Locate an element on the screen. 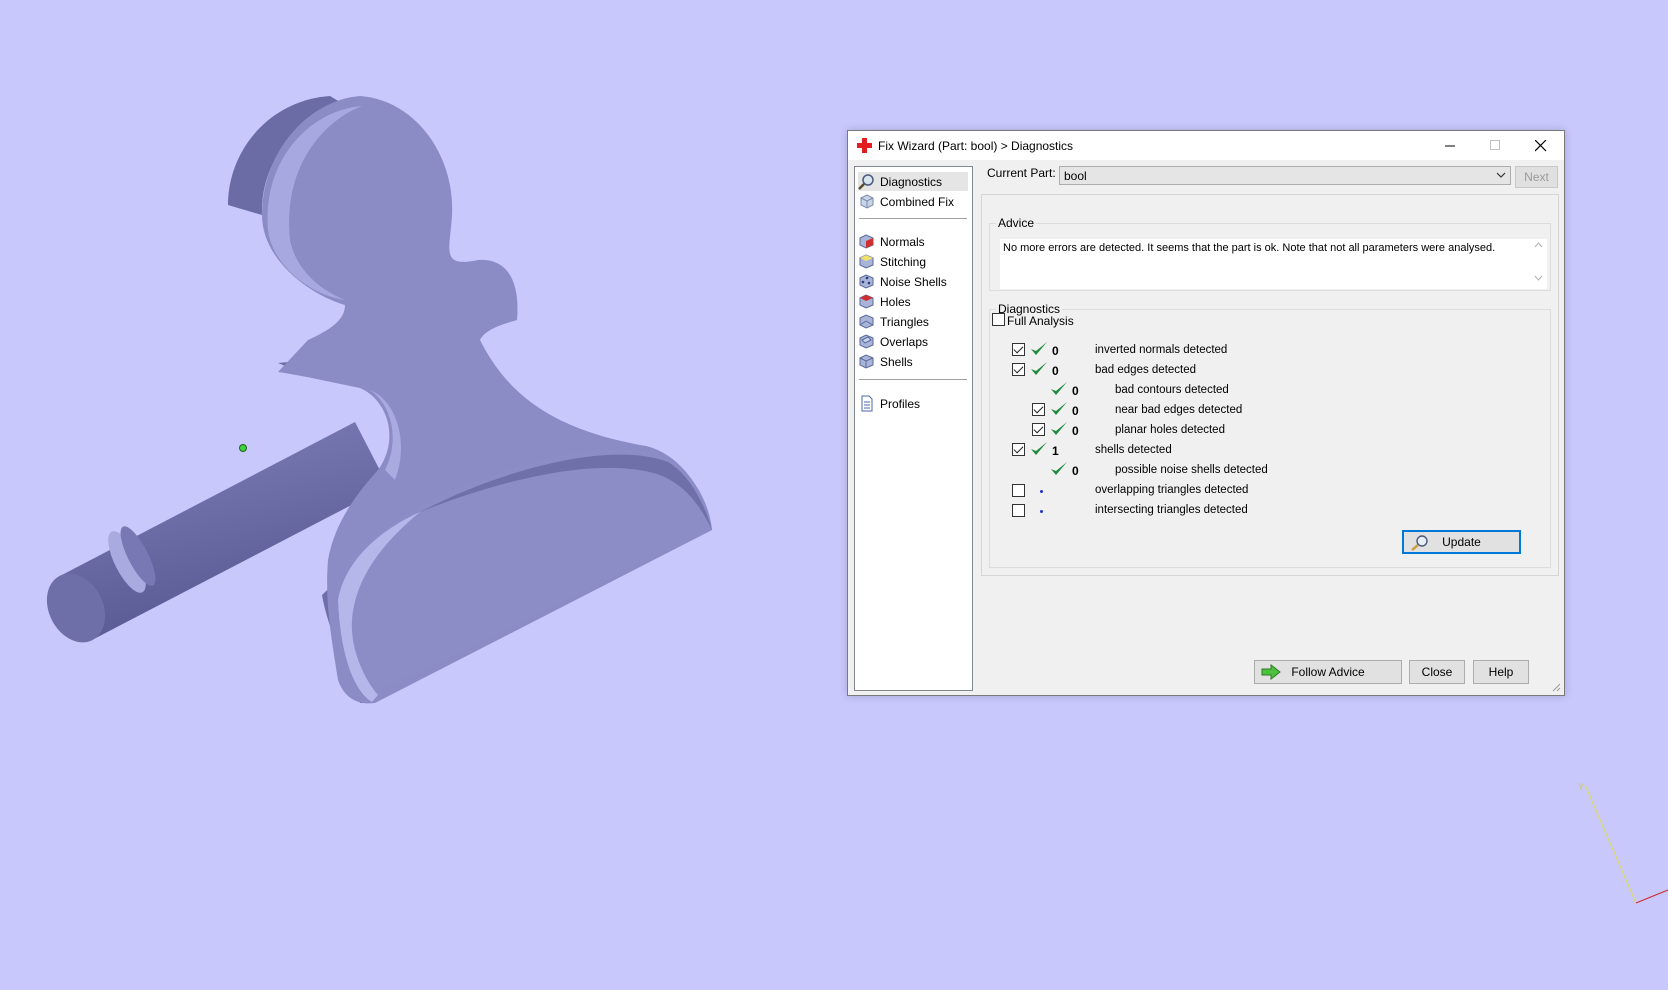 The image size is (1668, 990). nav-item-label: Holes is located at coordinates (895, 301).